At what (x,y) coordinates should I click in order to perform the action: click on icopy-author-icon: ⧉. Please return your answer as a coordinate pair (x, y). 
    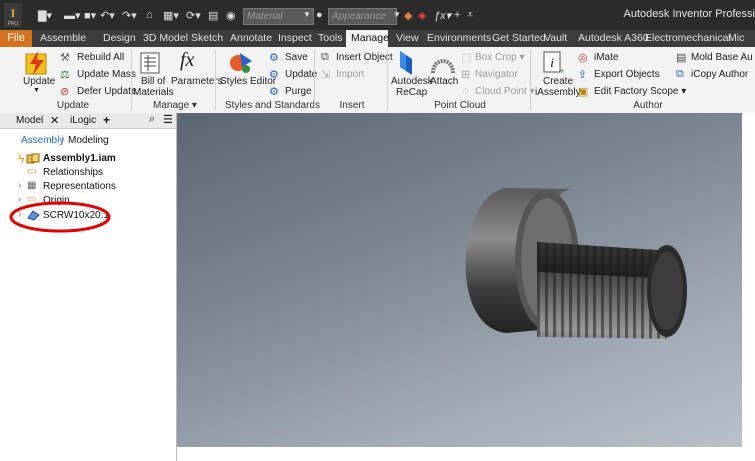
    Looking at the image, I should click on (680, 74).